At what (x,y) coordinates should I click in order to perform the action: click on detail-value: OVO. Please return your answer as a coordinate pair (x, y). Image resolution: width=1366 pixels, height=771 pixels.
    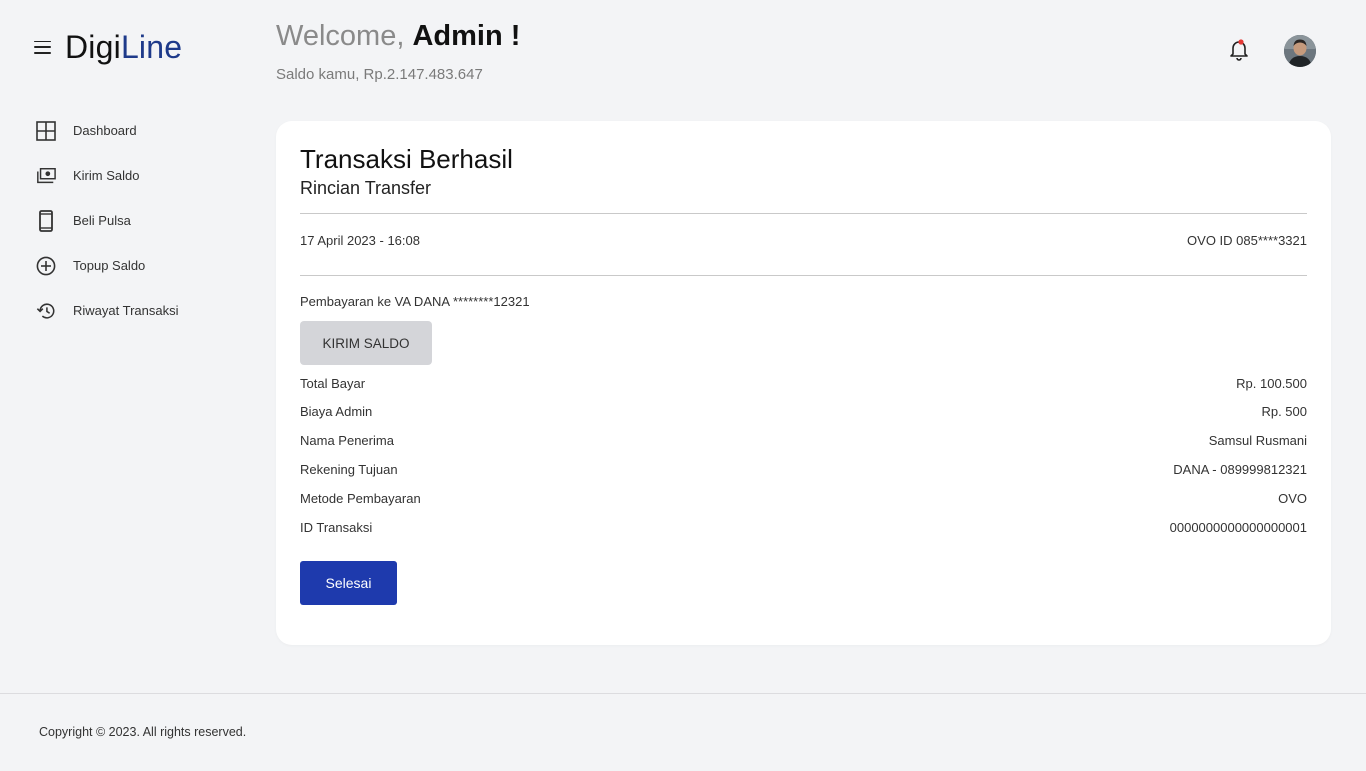
    Looking at the image, I should click on (1292, 498).